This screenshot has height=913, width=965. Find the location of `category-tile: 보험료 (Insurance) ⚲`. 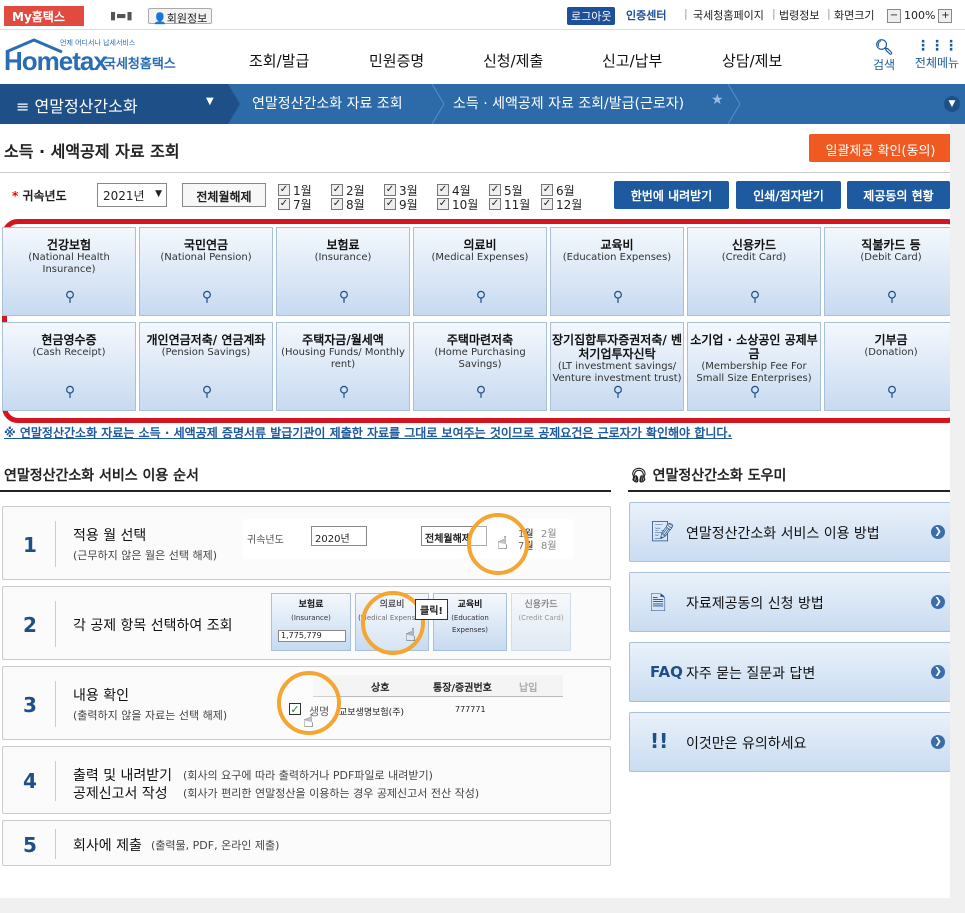

category-tile: 보험료 (Insurance) ⚲ is located at coordinates (343, 271).